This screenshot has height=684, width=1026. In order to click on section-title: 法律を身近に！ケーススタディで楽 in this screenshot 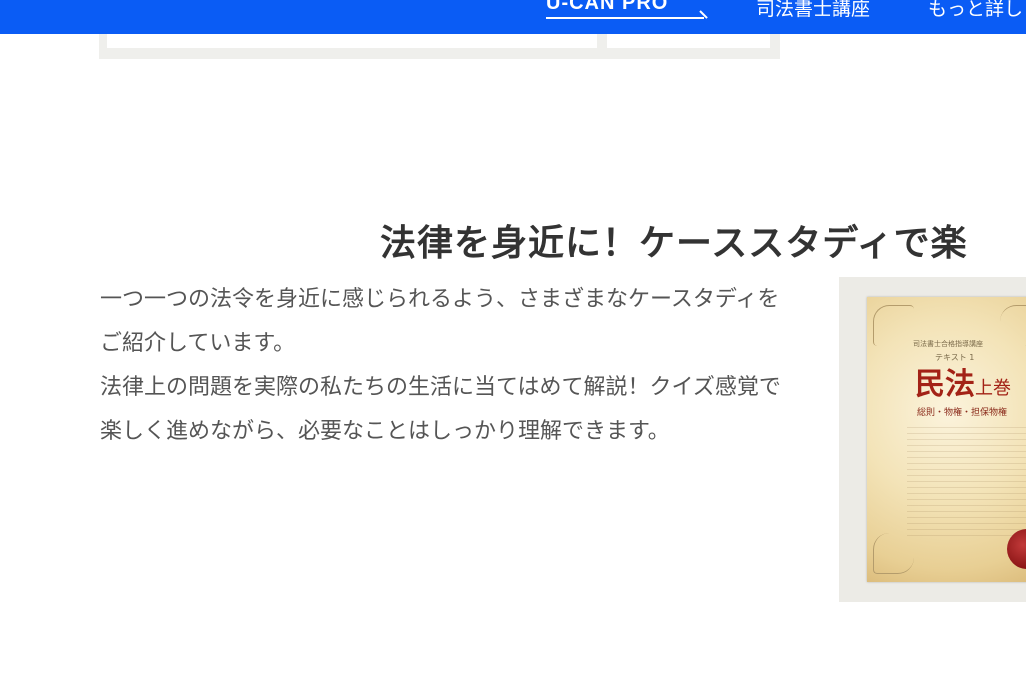, I will do `click(674, 243)`.